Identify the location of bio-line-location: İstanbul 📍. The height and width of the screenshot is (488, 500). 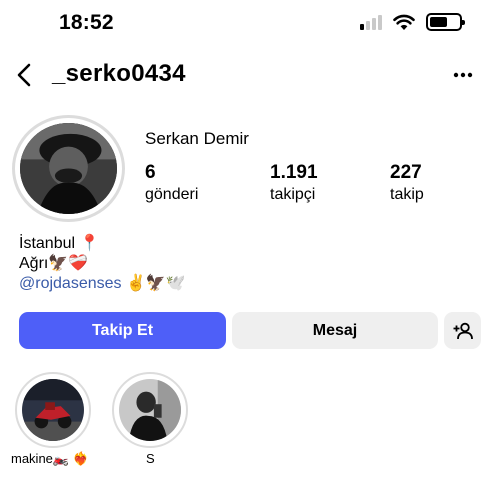
(59, 243).